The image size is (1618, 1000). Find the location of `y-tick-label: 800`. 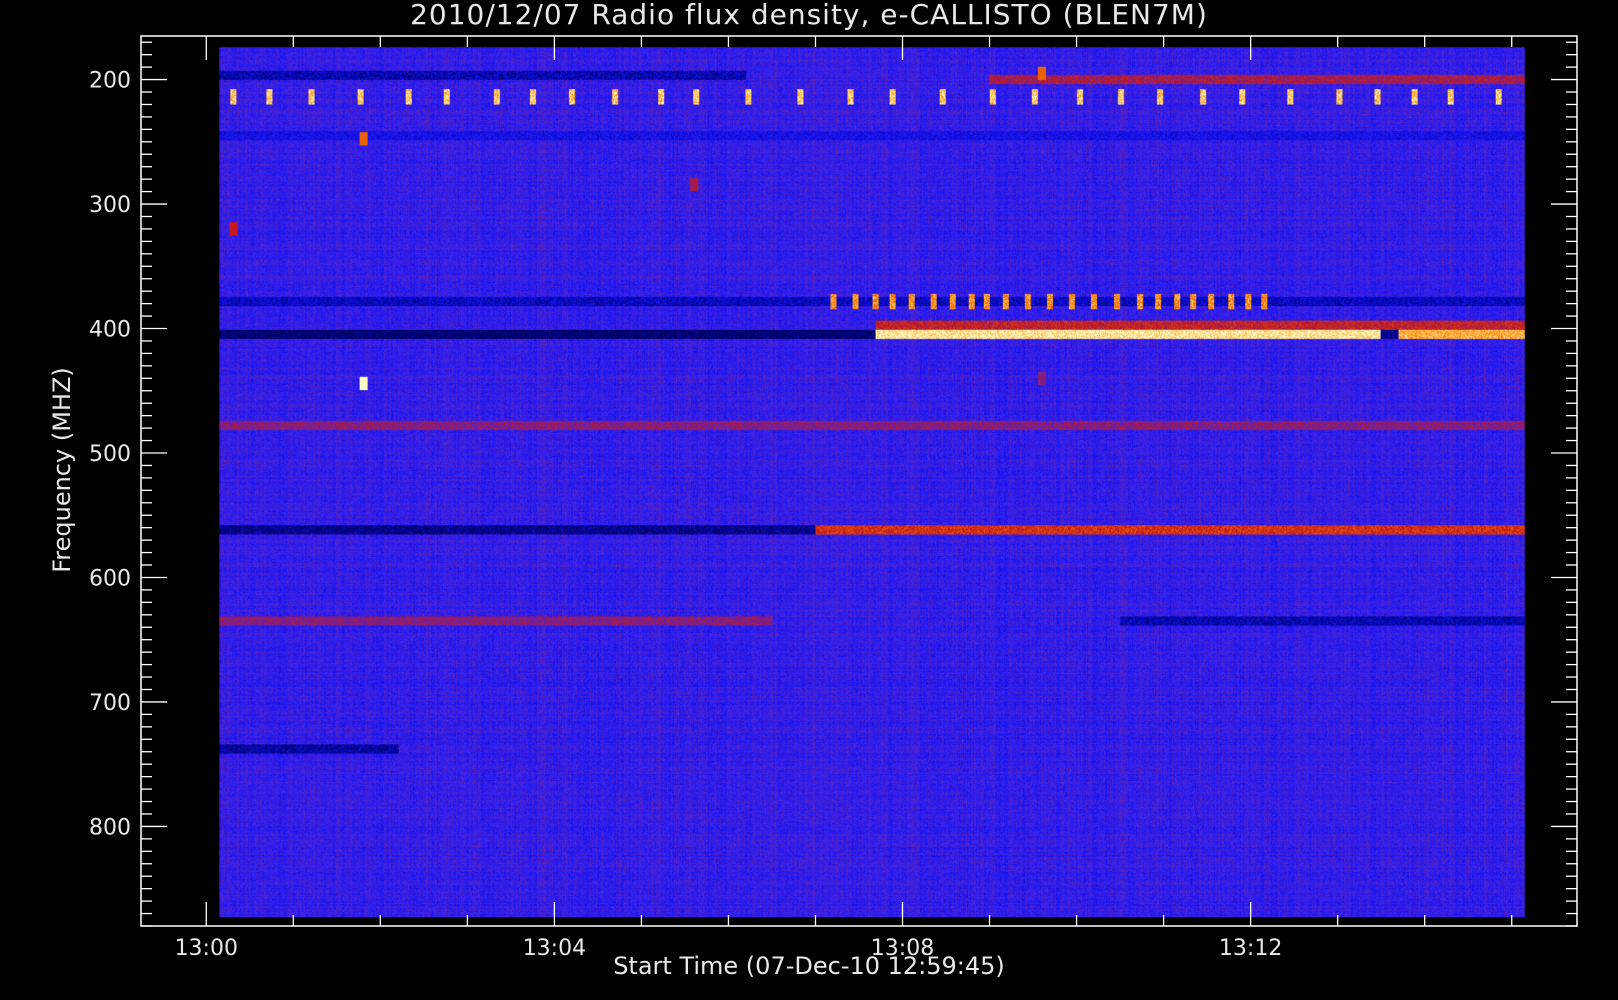

y-tick-label: 800 is located at coordinates (110, 827).